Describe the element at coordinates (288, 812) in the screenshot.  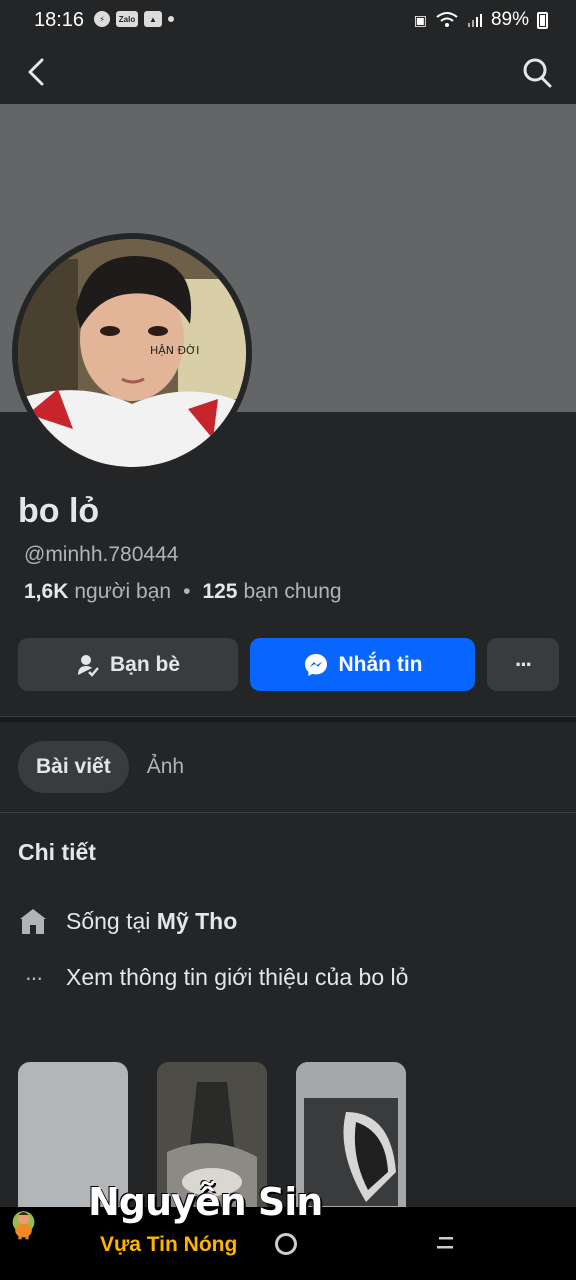
I see `tabs-divider` at that location.